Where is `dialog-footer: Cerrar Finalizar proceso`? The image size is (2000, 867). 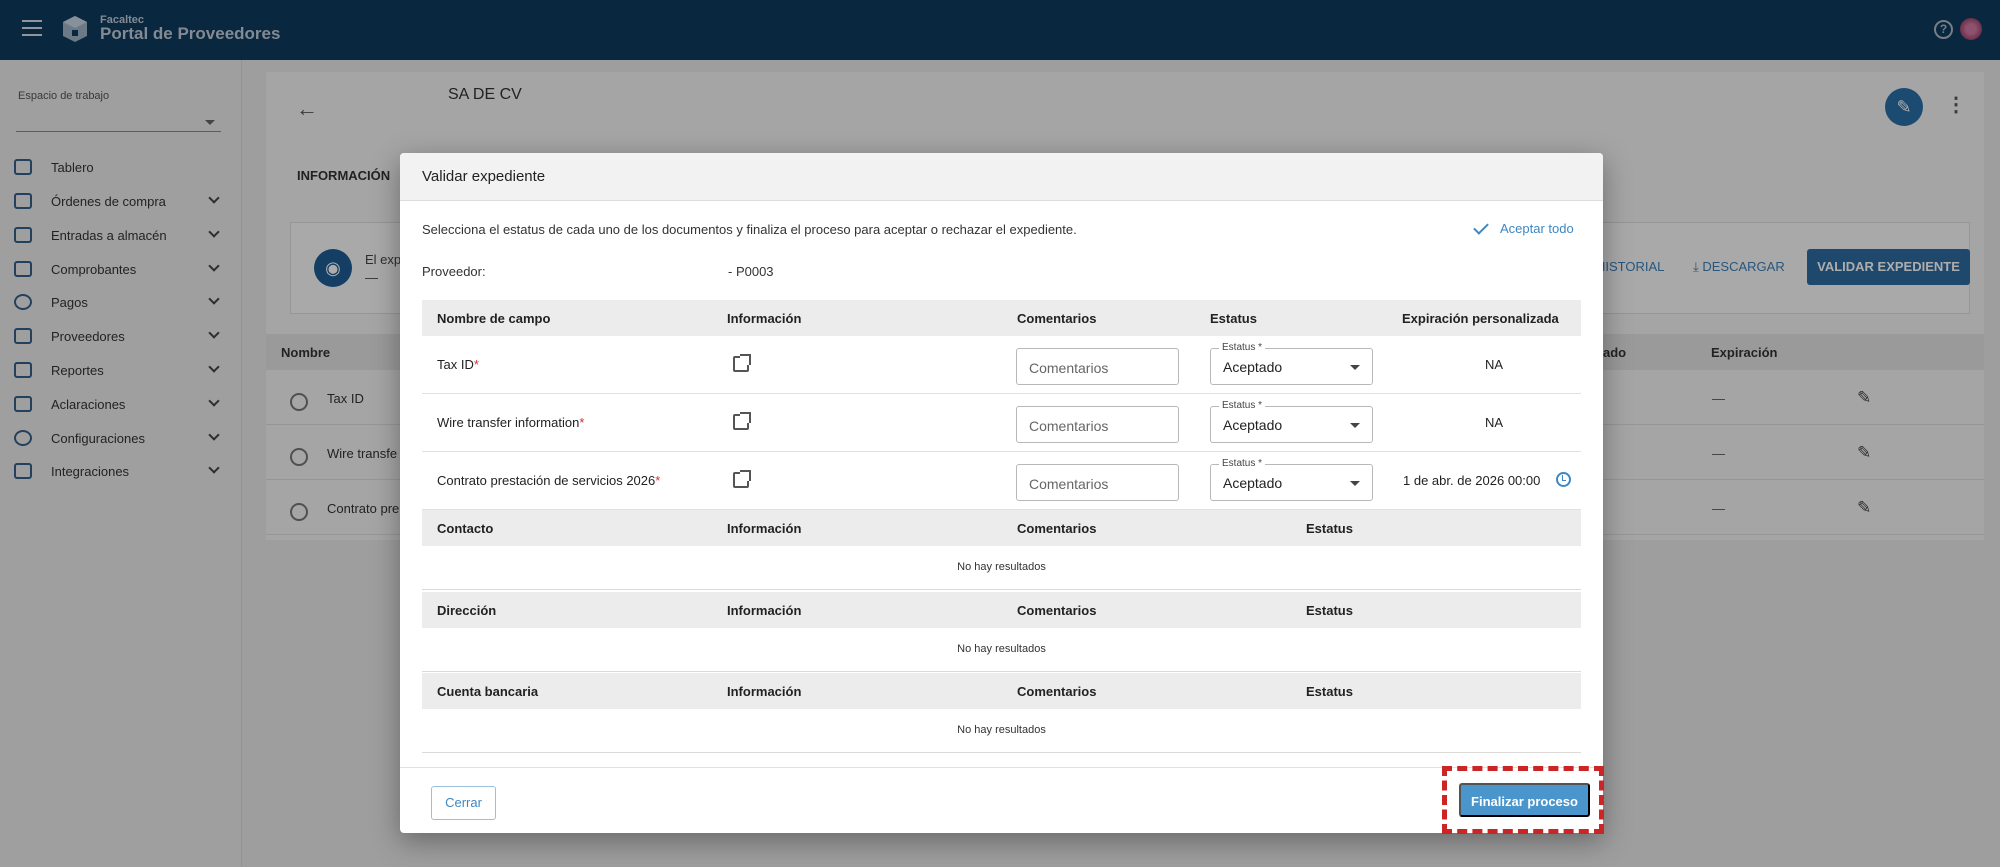
dialog-footer: Cerrar Finalizar proceso is located at coordinates (1001, 800).